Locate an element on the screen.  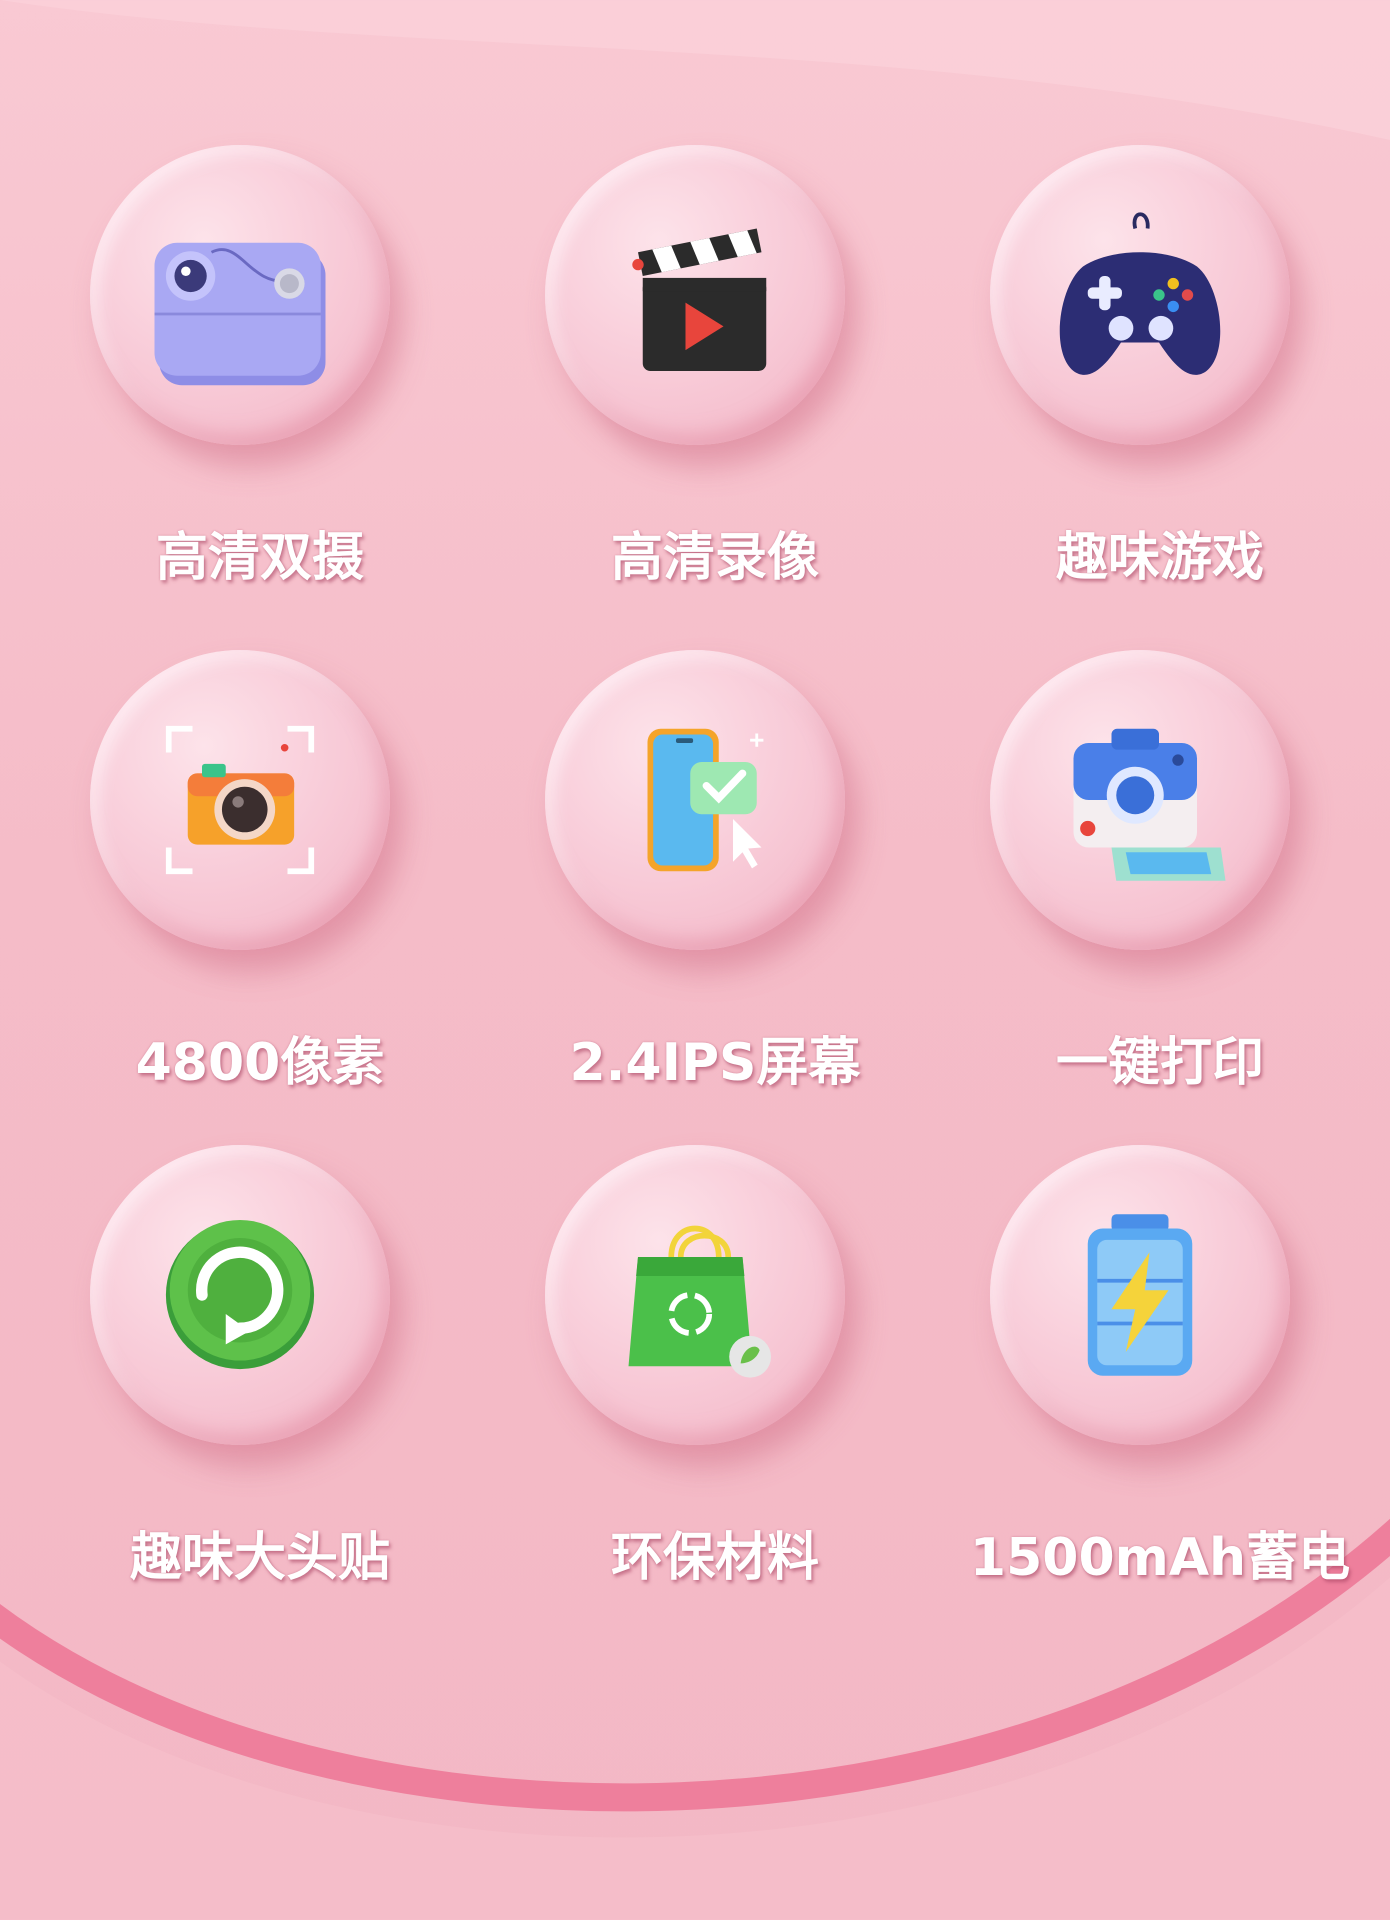
feature-label: 趣味大头贴 is located at coordinates (259, 1558).